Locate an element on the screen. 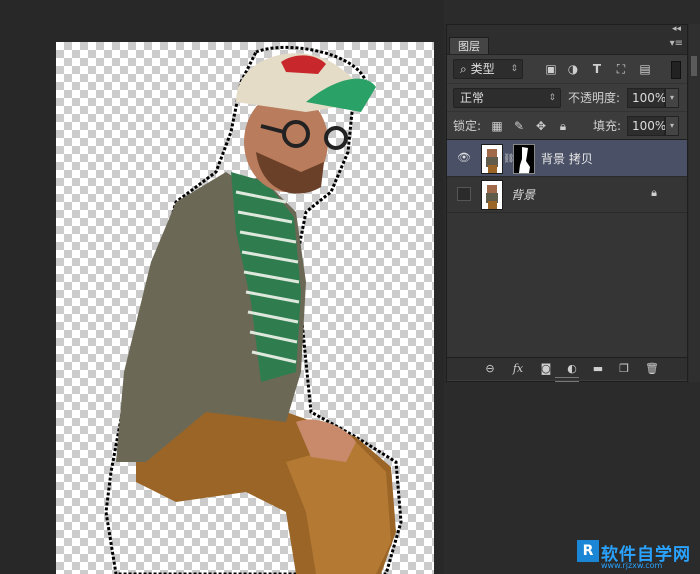  mask-icon: ◙ is located at coordinates (546, 369).